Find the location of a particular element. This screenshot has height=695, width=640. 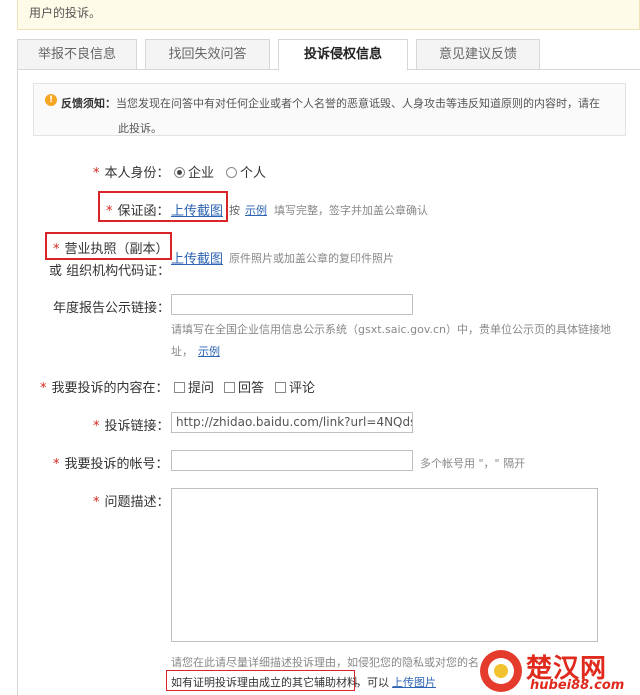

complaint-link-label-text: 投诉链接： is located at coordinates (137, 426).